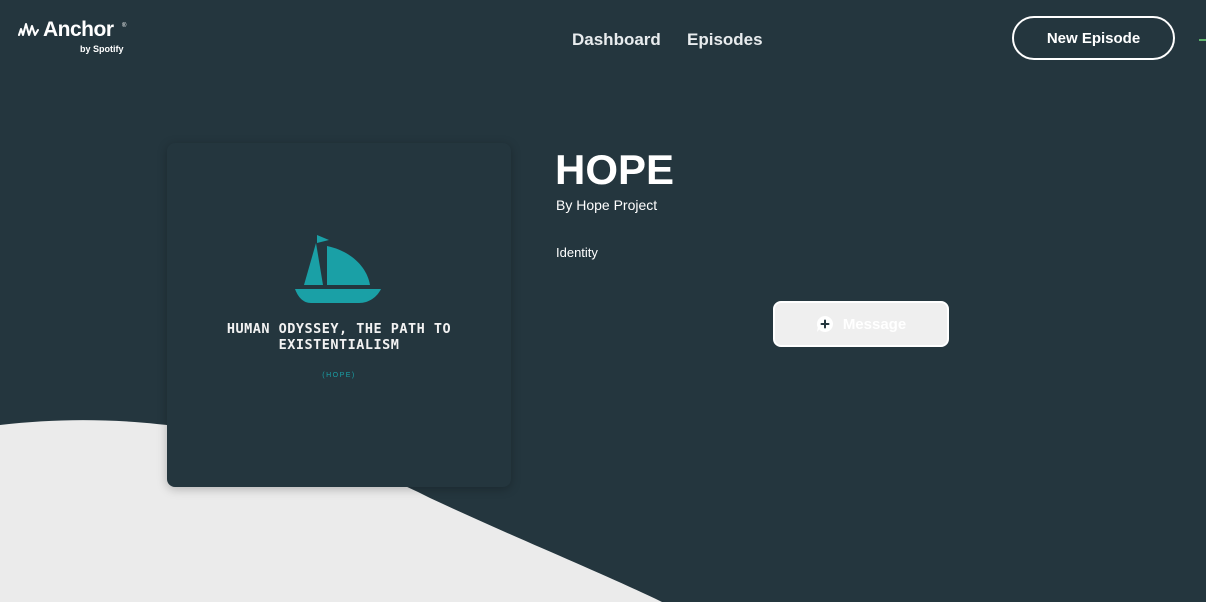 This screenshot has width=1206, height=602. What do you see at coordinates (616, 40) in the screenshot?
I see `nav-dashboard: Dashboard` at bounding box center [616, 40].